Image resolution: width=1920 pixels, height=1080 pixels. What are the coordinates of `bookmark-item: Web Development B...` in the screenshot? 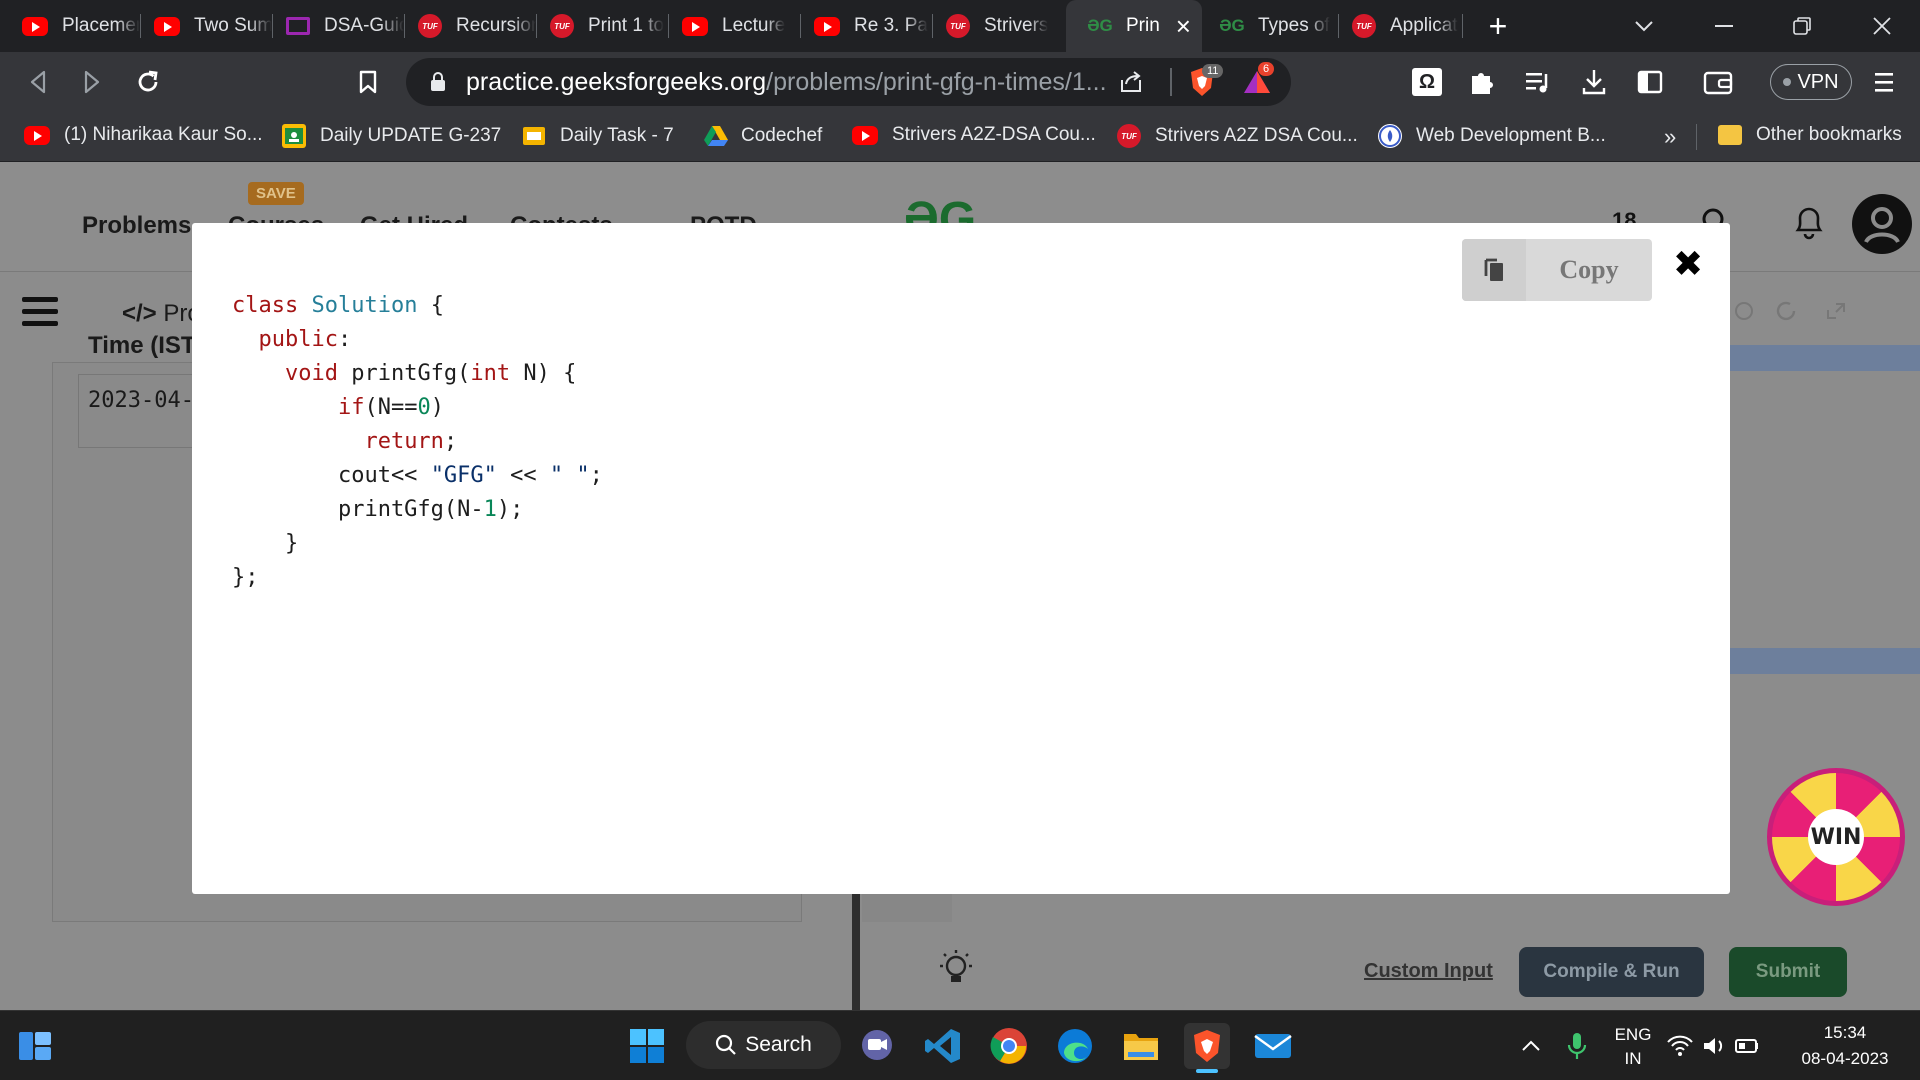 It's located at (1492, 136).